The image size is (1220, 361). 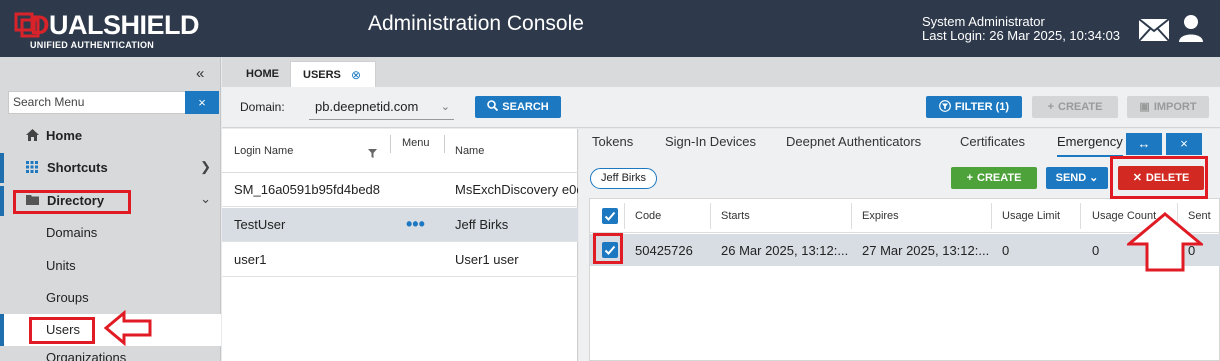 What do you see at coordinates (260, 224) in the screenshot?
I see `login-name-cell: TestUser` at bounding box center [260, 224].